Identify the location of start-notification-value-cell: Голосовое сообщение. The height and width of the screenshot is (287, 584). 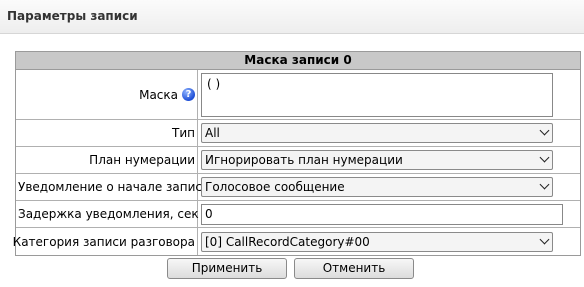
(389, 187).